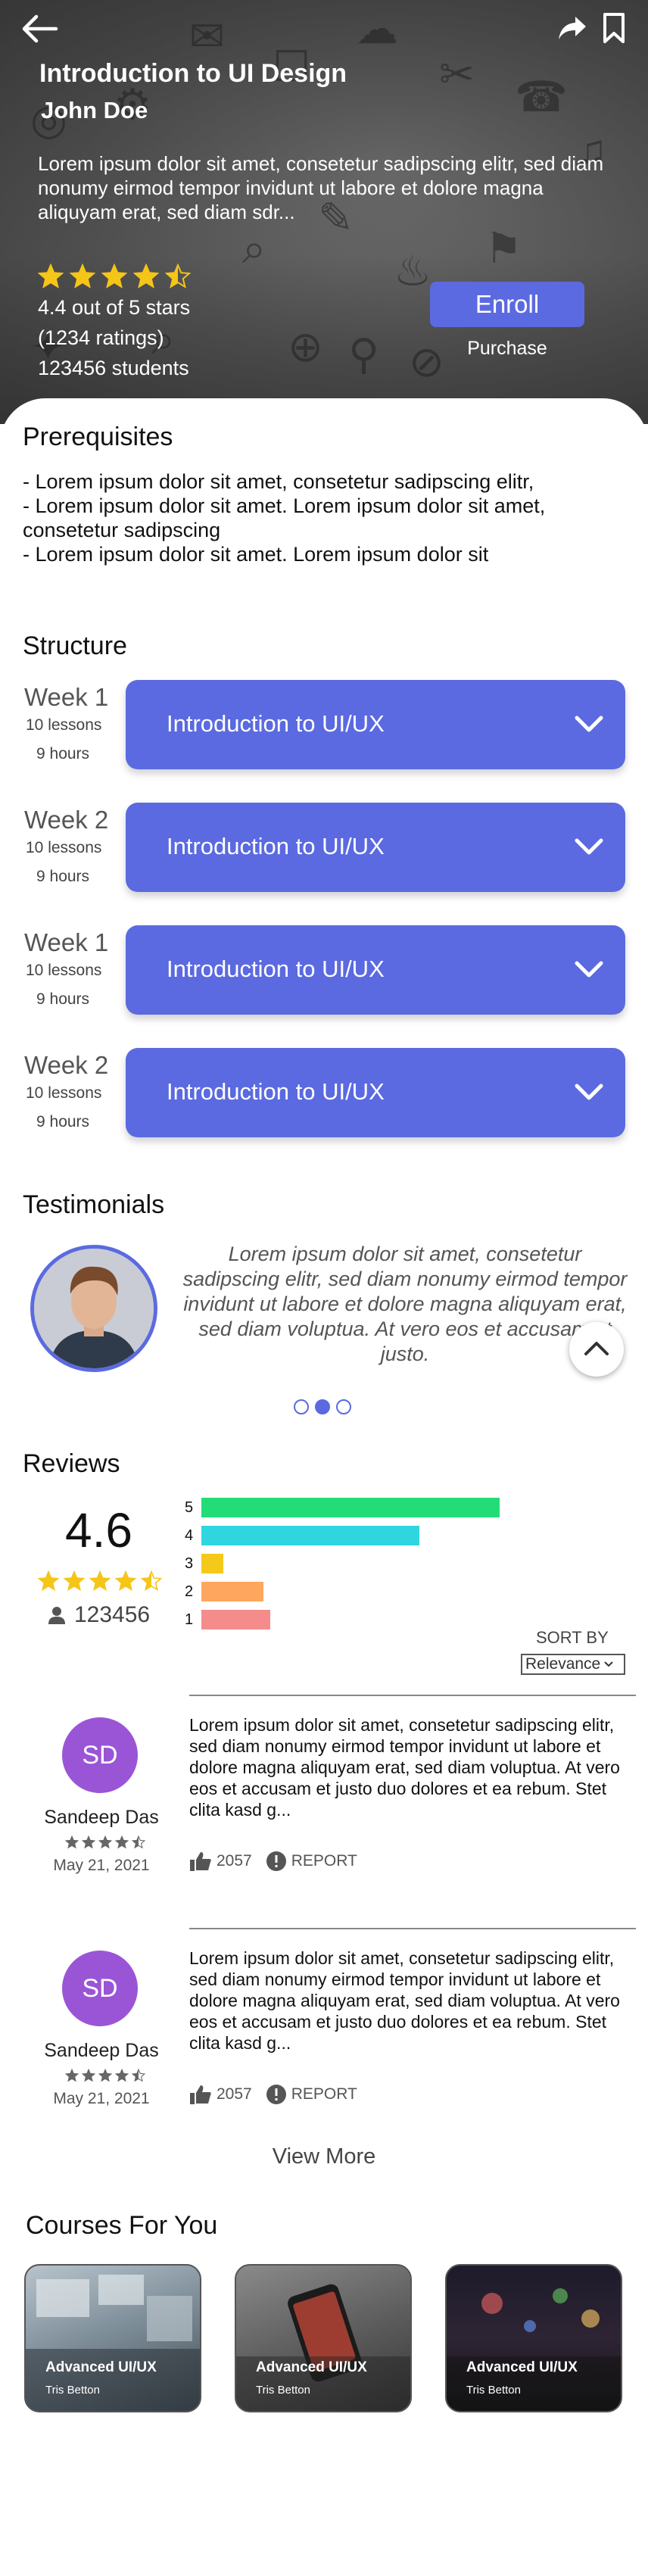 The image size is (648, 2576). What do you see at coordinates (276, 1861) in the screenshot?
I see `alert-icon` at bounding box center [276, 1861].